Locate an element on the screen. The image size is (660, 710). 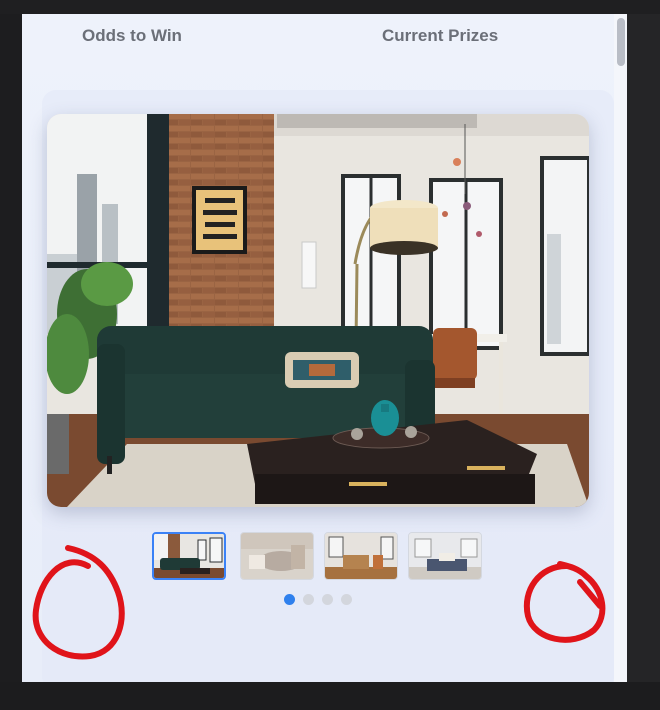
tab-current-prizes: Current Prizes is located at coordinates (440, 36).